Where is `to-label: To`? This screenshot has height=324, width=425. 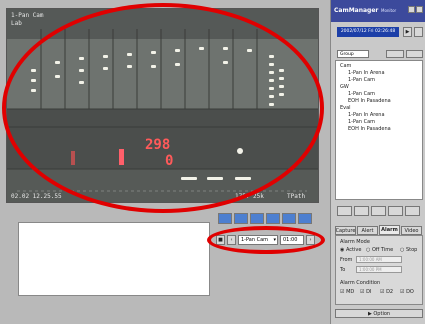 to-label: To is located at coordinates (343, 270).